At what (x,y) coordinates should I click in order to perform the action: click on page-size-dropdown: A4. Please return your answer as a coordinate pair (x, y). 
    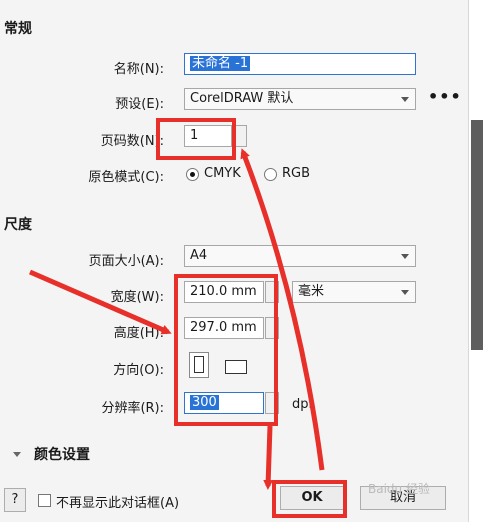
    Looking at the image, I should click on (300, 256).